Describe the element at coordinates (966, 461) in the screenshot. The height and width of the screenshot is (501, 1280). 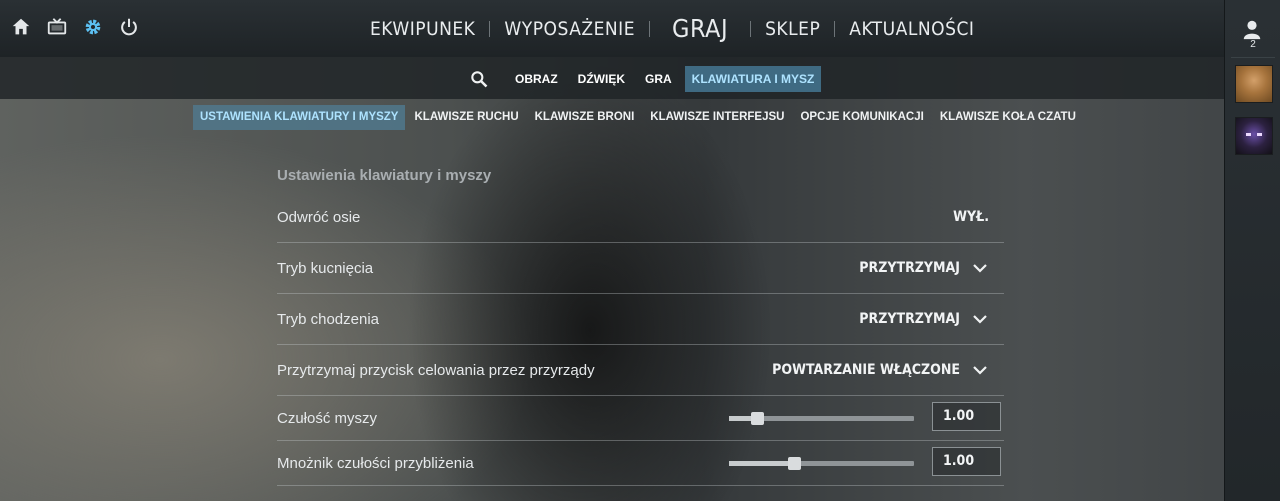
I see `zoom-sensitivity-value-input: 1.00` at that location.